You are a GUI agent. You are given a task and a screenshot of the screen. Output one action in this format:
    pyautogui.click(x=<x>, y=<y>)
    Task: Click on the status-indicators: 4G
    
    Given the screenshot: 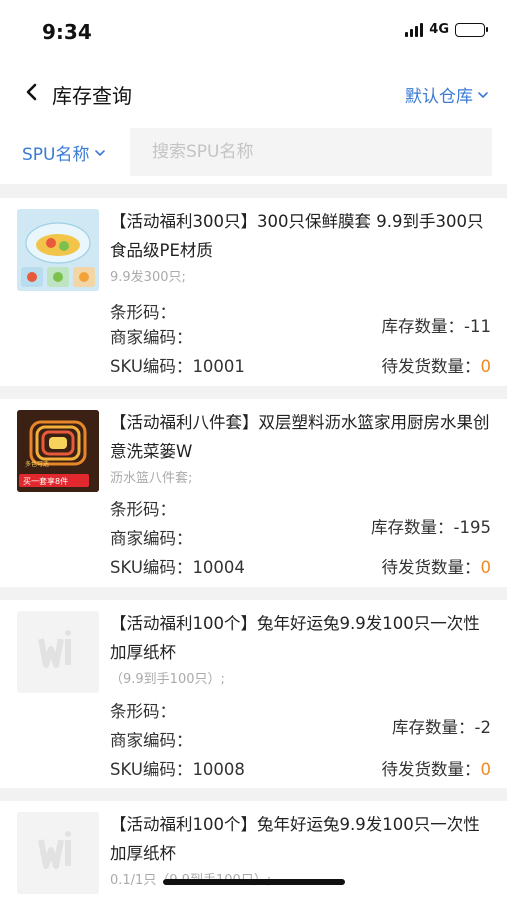 What is the action you would take?
    pyautogui.click(x=446, y=29)
    